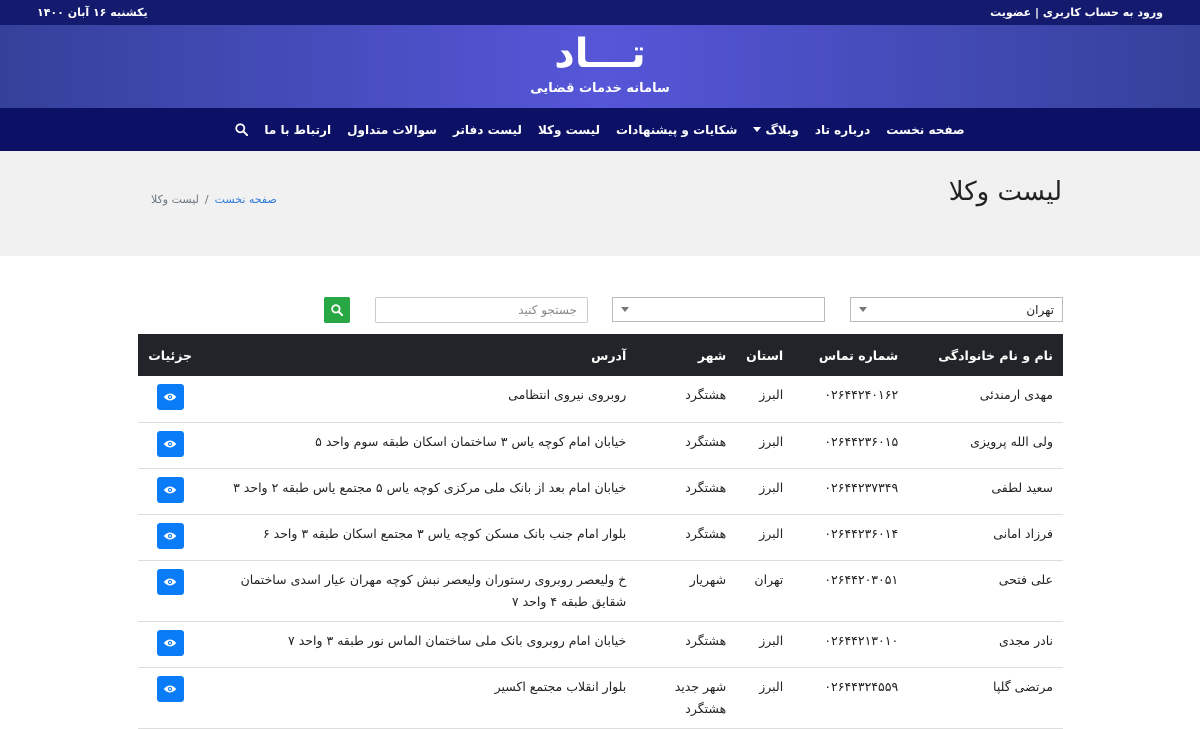 This screenshot has width=1200, height=729. What do you see at coordinates (851, 644) in the screenshot?
I see `lawyer-phone: ۰۲۶۴۴۲۱۳۰۱۰` at bounding box center [851, 644].